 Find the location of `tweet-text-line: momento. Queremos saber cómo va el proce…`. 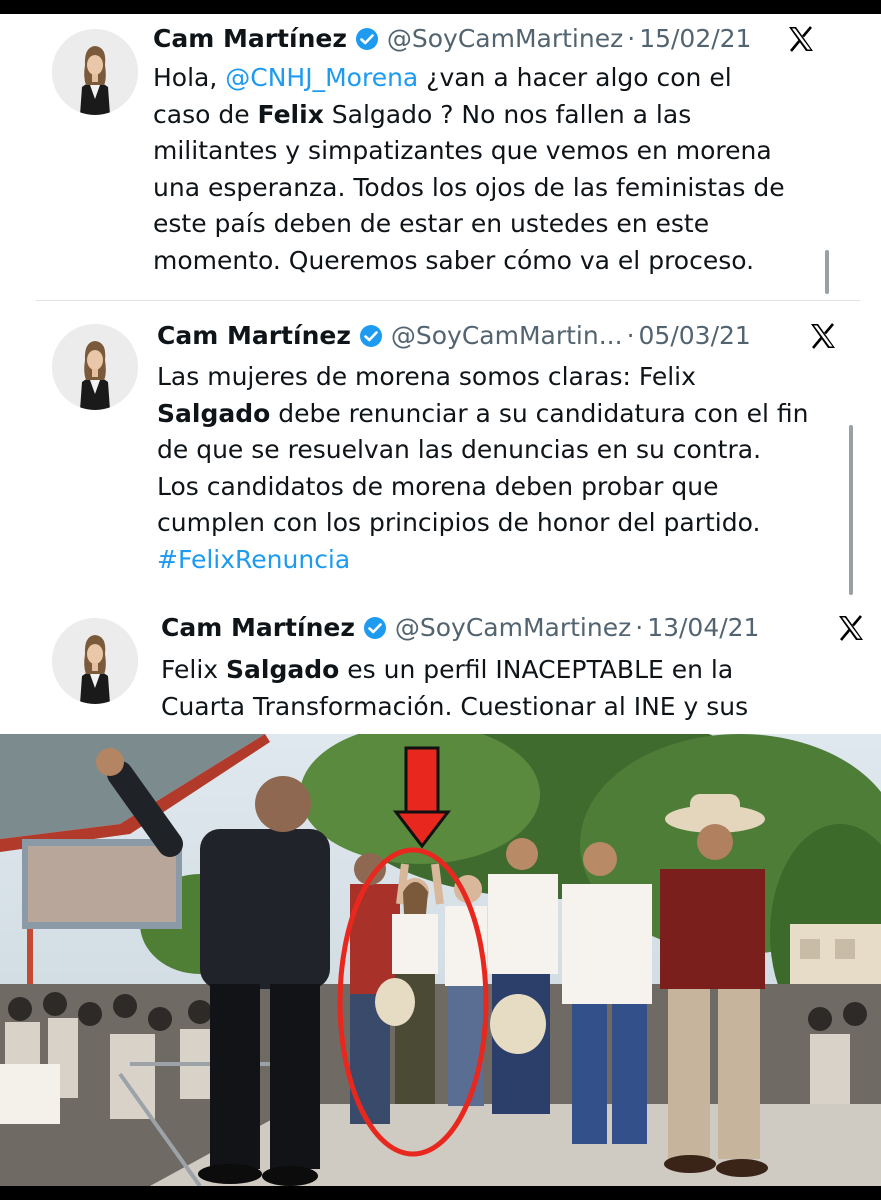

tweet-text-line: momento. Queremos saber cómo va el proce… is located at coordinates (469, 261).